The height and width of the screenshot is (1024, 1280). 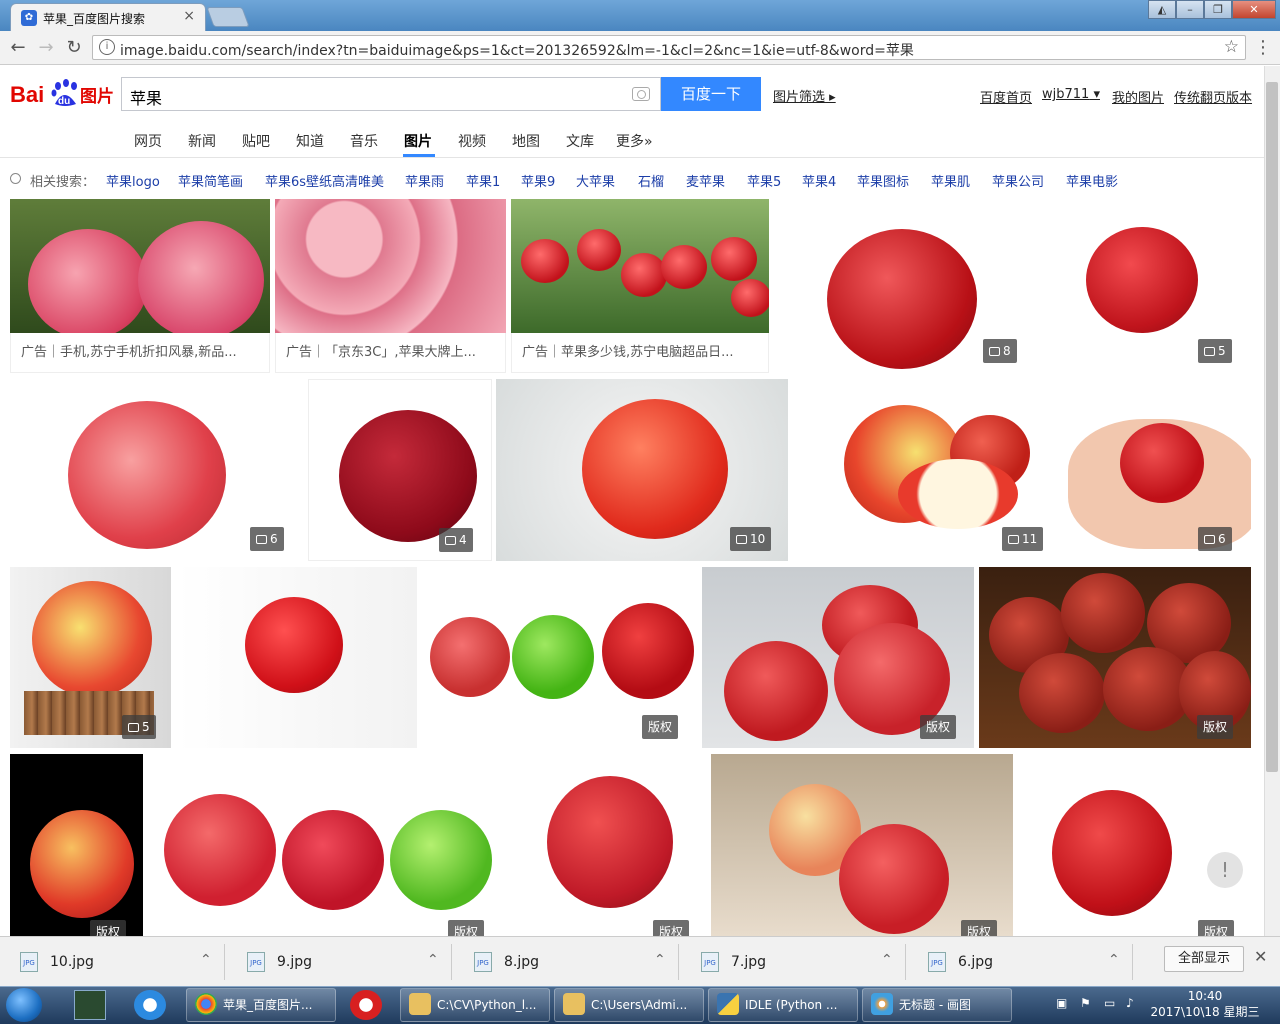 What do you see at coordinates (108, 17) in the screenshot?
I see `browser-tab: ✿ 苹果_百度图片搜索 ×` at bounding box center [108, 17].